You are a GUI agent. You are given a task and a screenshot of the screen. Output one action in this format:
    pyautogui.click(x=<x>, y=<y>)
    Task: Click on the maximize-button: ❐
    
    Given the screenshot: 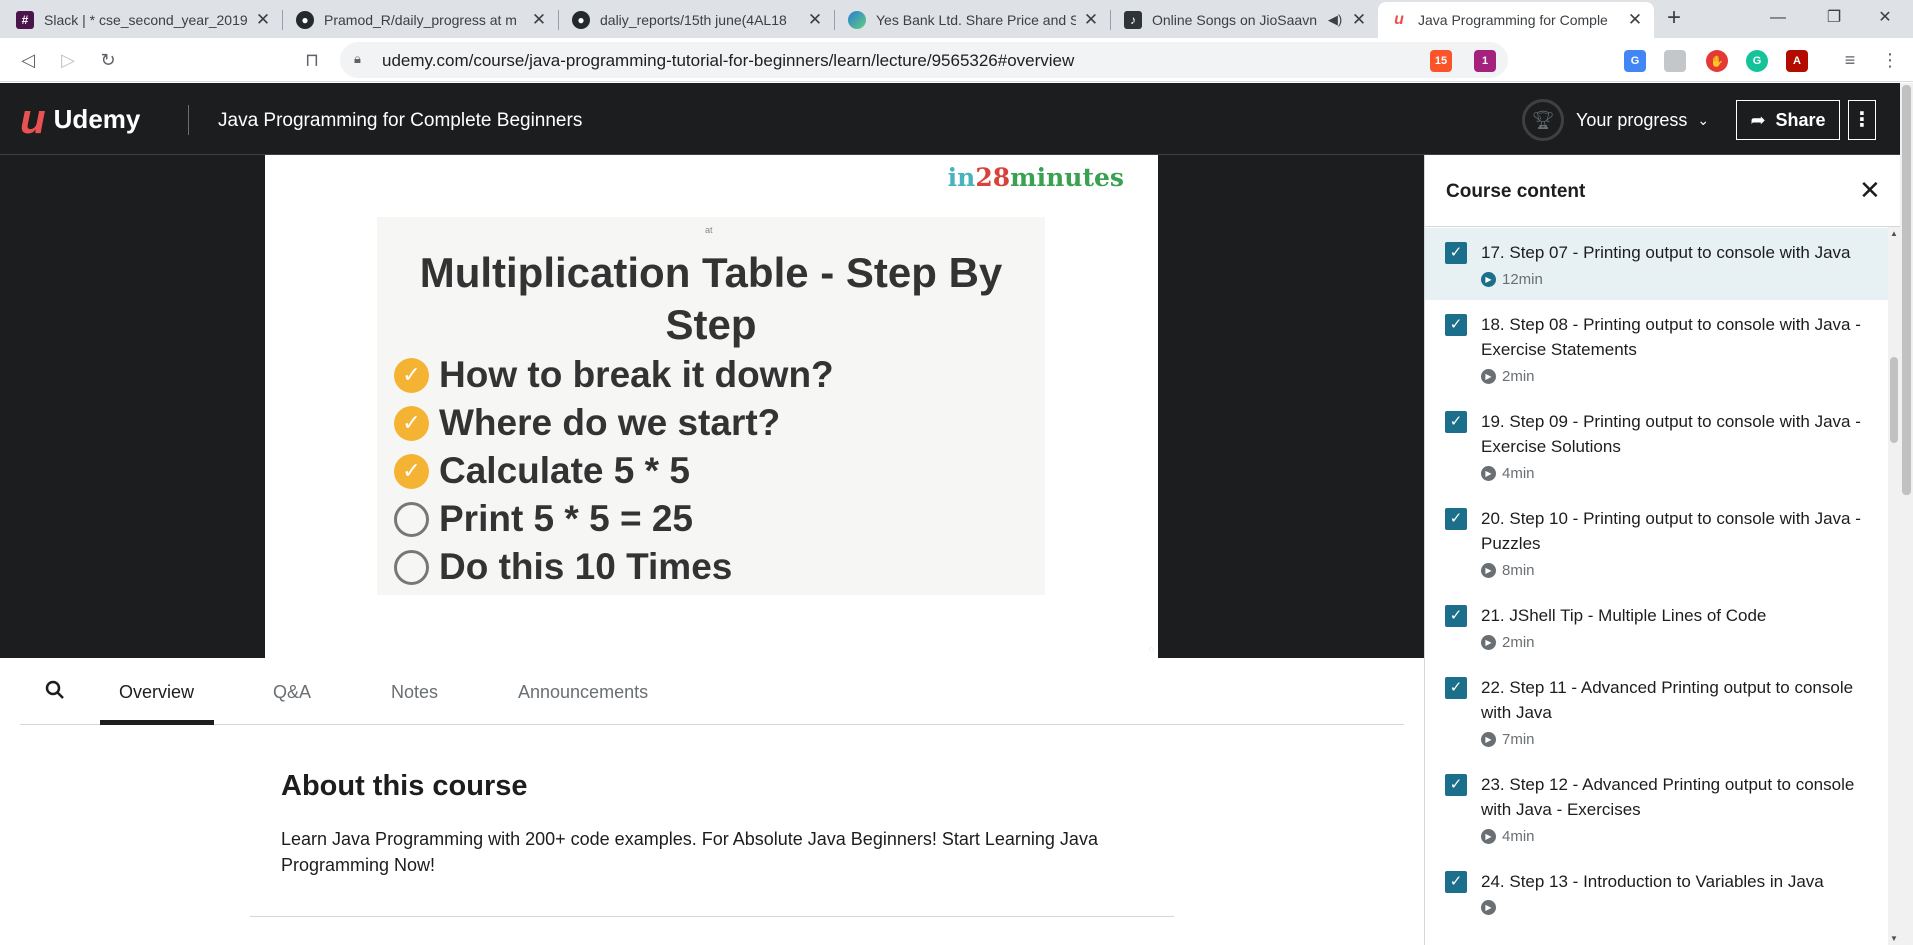 What is the action you would take?
    pyautogui.click(x=1834, y=18)
    